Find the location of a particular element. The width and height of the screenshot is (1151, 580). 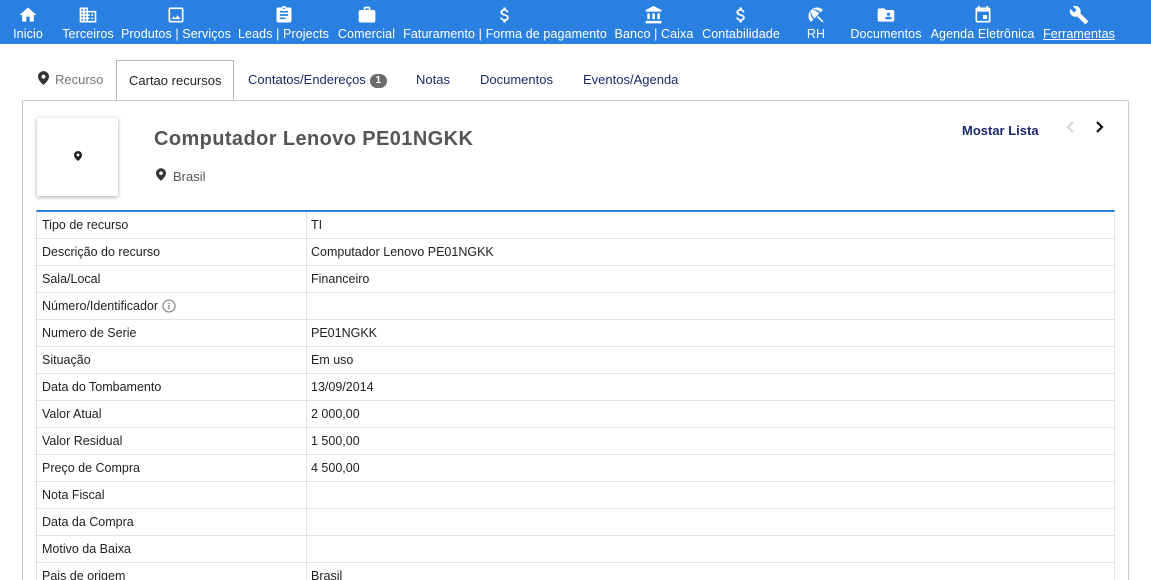

table-row: Situação Em uso is located at coordinates (575, 360).